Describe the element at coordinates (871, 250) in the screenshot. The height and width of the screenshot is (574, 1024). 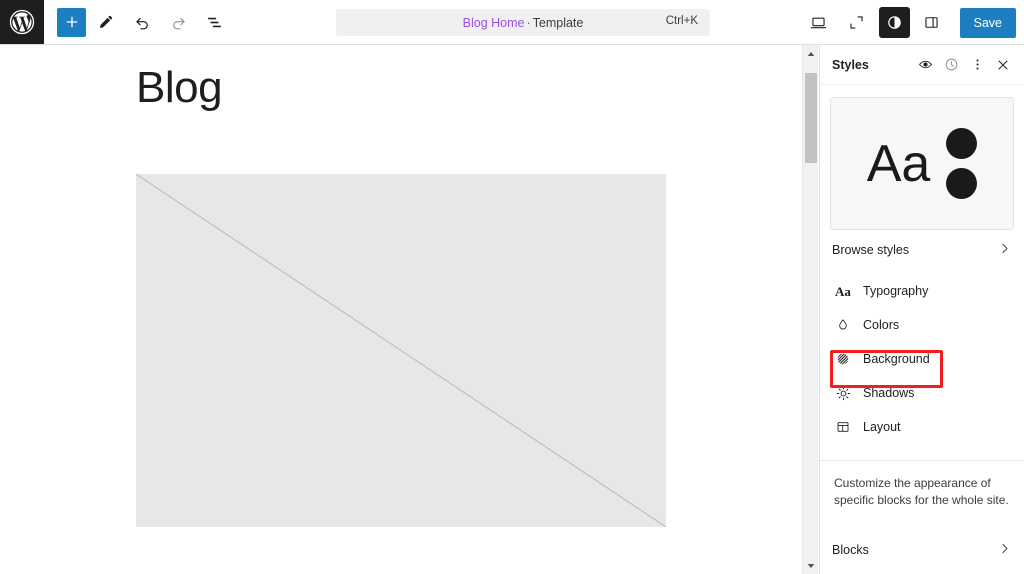
I see `browse-styles-label: Browse styles` at that location.